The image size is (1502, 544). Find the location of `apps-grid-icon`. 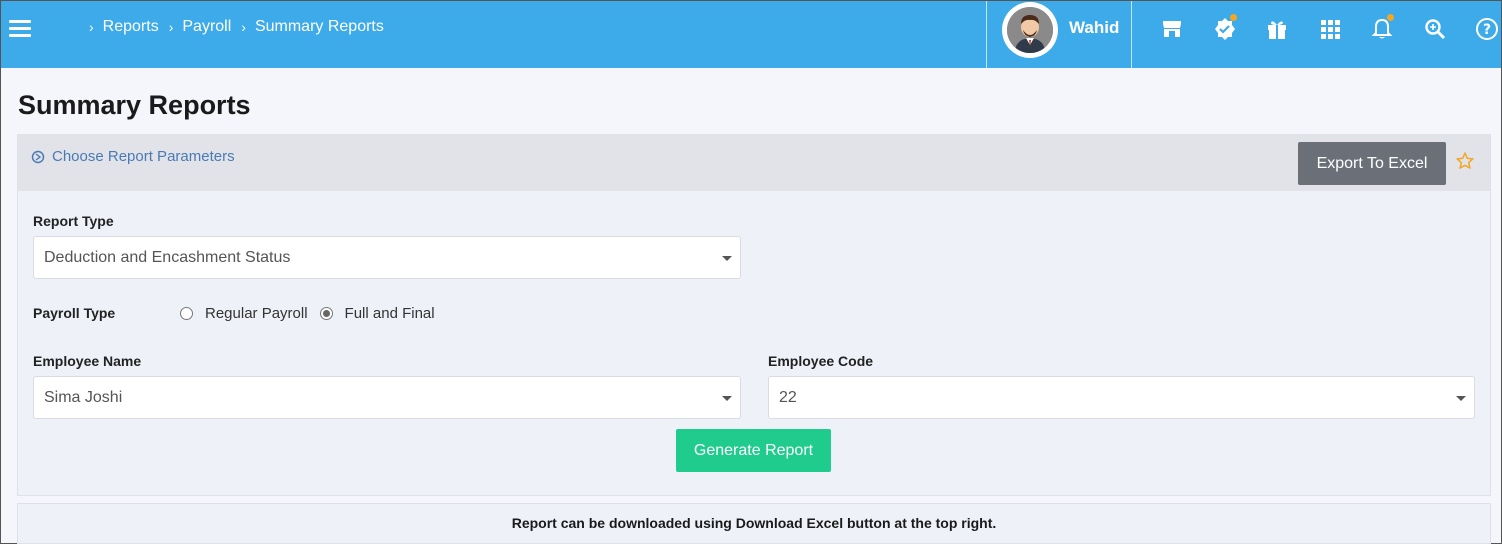

apps-grid-icon is located at coordinates (1330, 29).